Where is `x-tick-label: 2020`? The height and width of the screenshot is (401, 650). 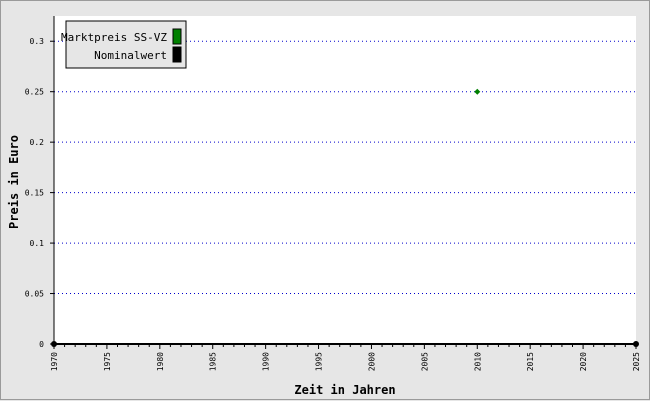
x-tick-label: 2020 is located at coordinates (583, 361).